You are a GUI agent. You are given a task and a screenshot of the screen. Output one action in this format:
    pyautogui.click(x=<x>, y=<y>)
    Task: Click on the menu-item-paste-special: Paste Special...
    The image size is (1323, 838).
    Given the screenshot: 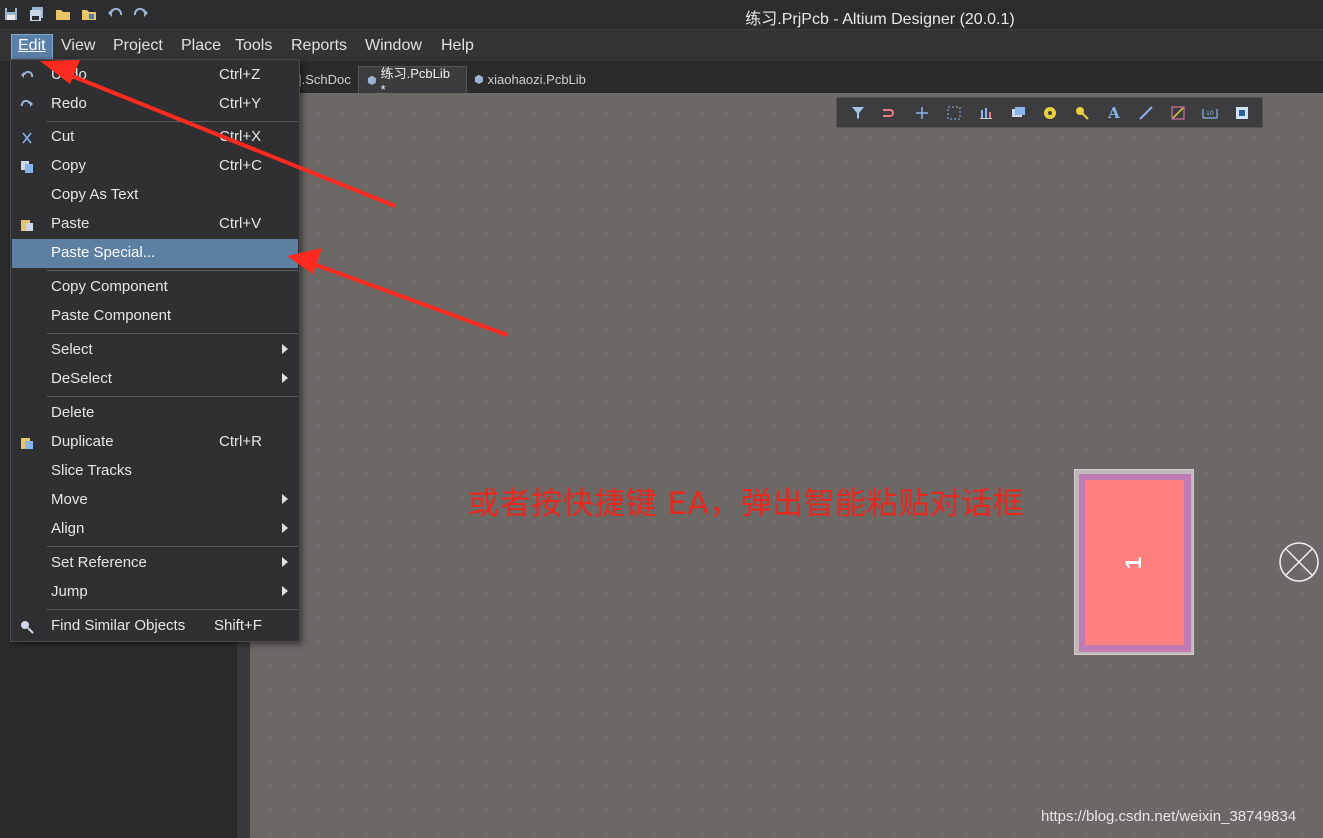 What is the action you would take?
    pyautogui.click(x=155, y=253)
    